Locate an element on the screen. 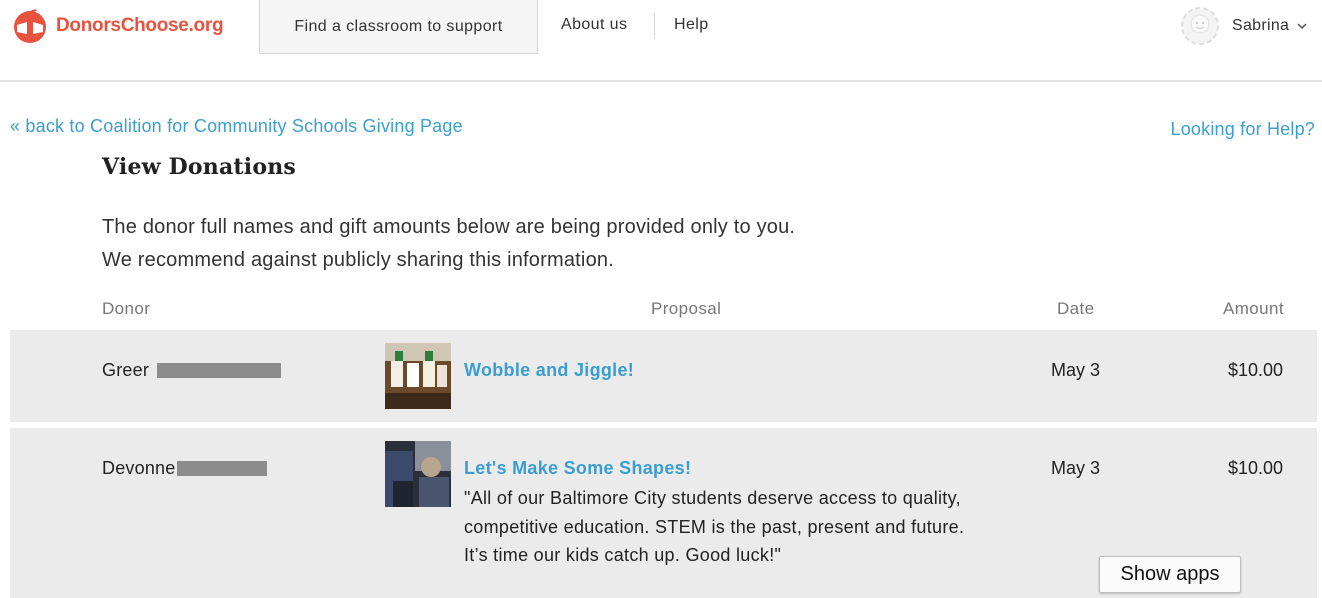  proposal-title-link: Wobble and Jiggle! is located at coordinates (549, 370).